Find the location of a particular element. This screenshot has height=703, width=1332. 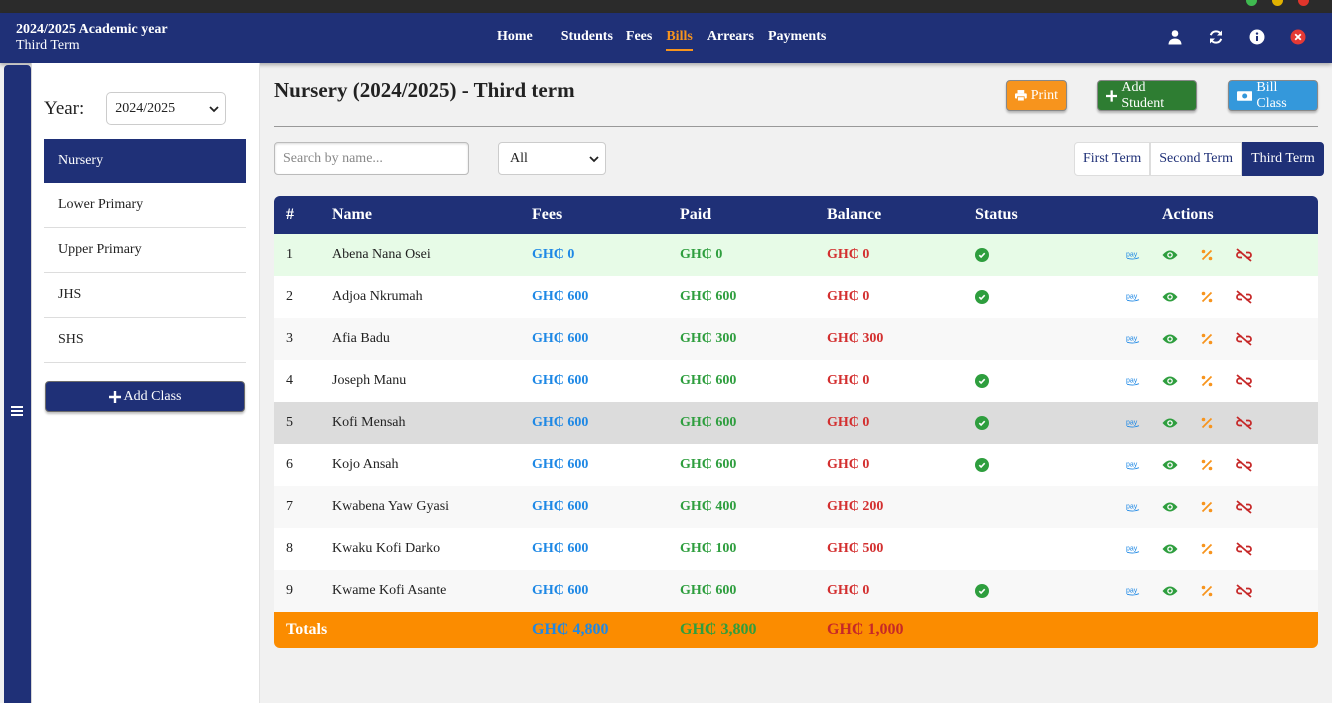

term-second: Second Term is located at coordinates (1196, 159).